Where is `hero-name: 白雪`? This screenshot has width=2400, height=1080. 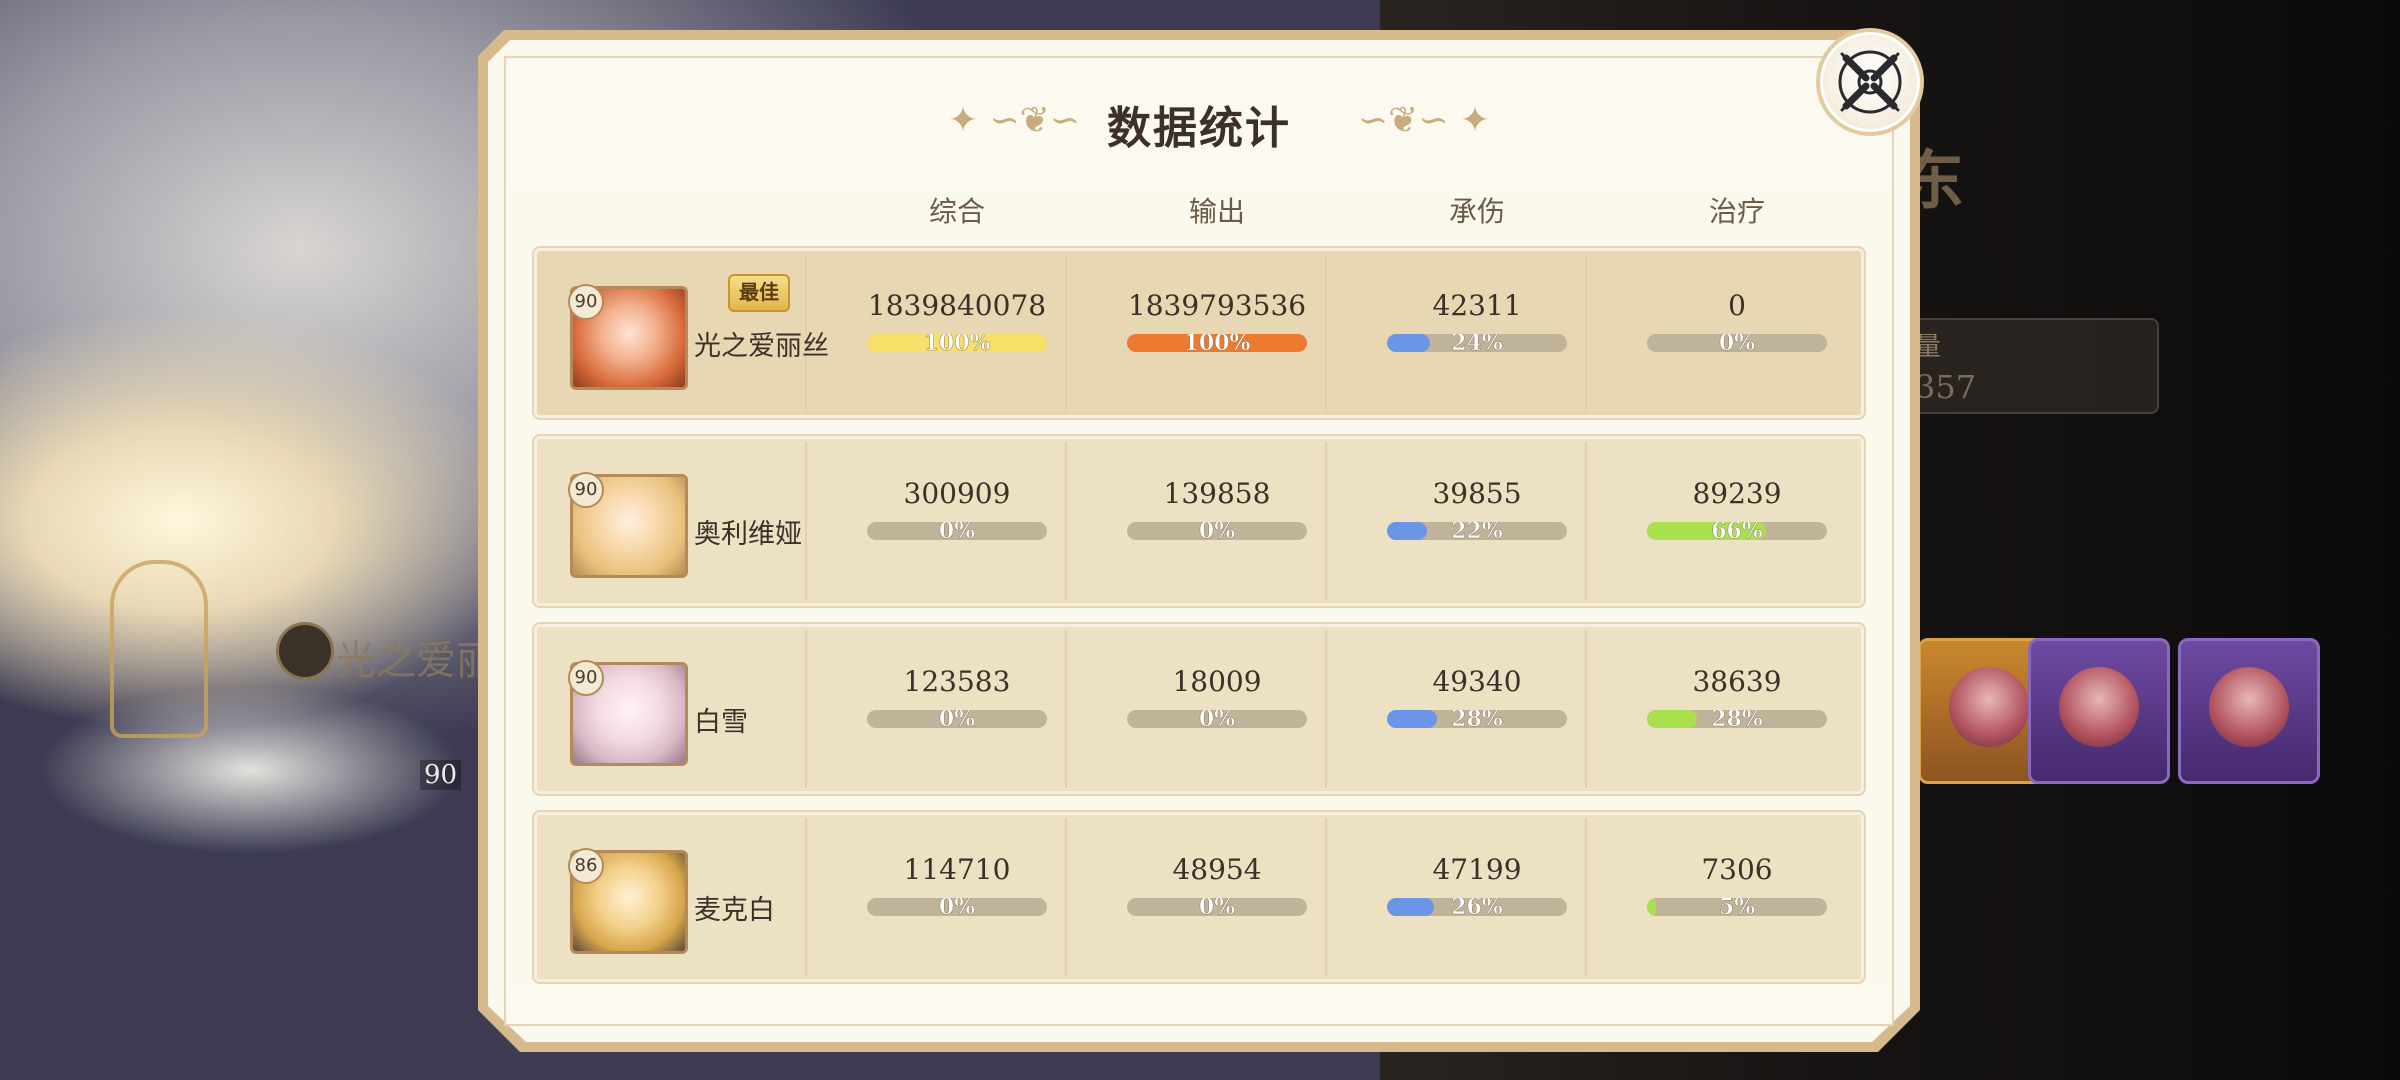
hero-name: 白雪 is located at coordinates (721, 722).